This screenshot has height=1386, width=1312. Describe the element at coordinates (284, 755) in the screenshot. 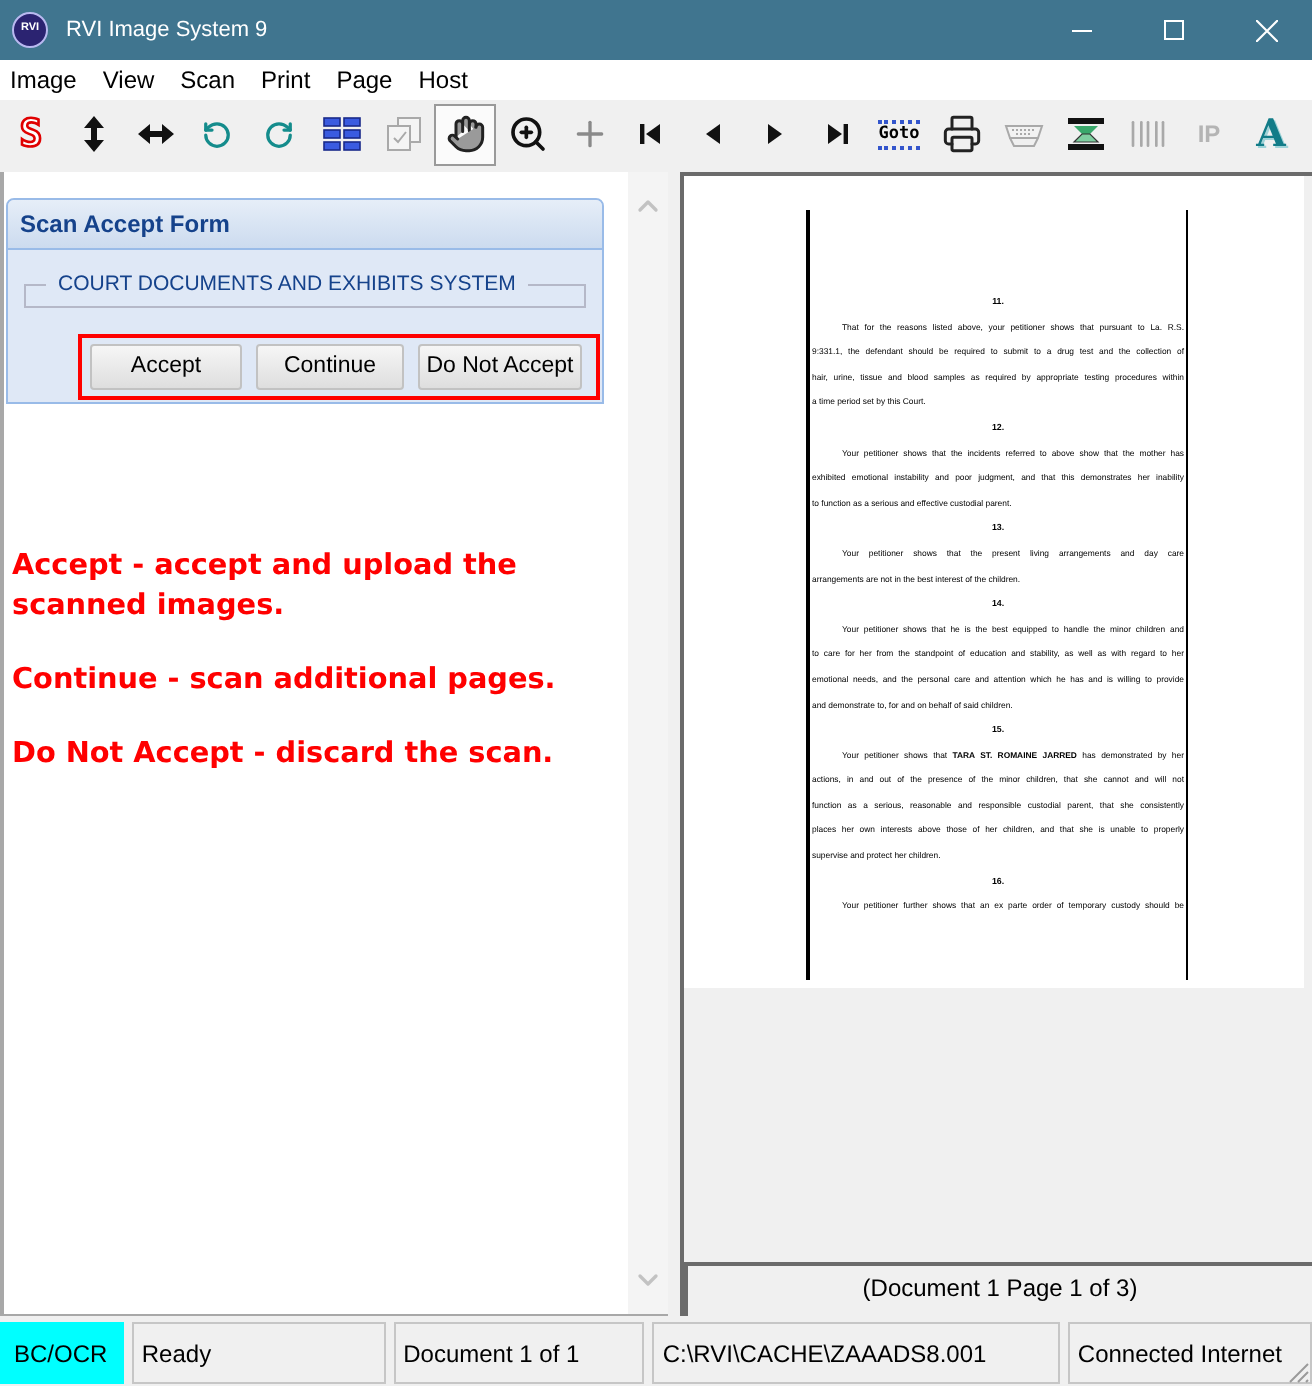

I see `instruction-text: Do Not Accept - discard the scan.` at that location.